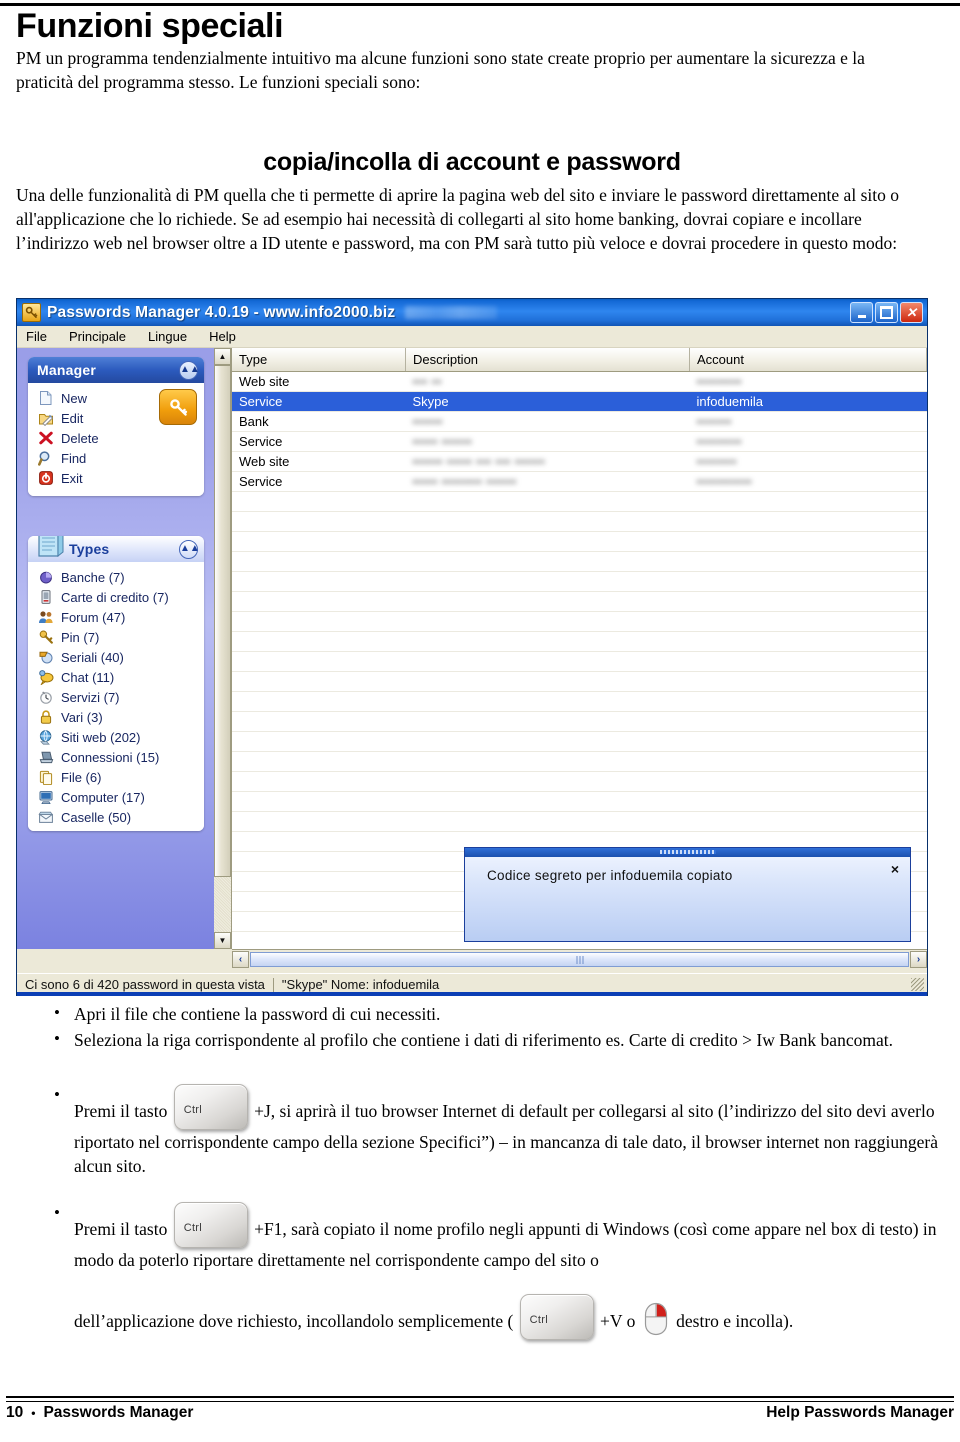 This screenshot has height=1442, width=960. I want to click on types-item-seriali: Seriali (40), so click(118, 657).